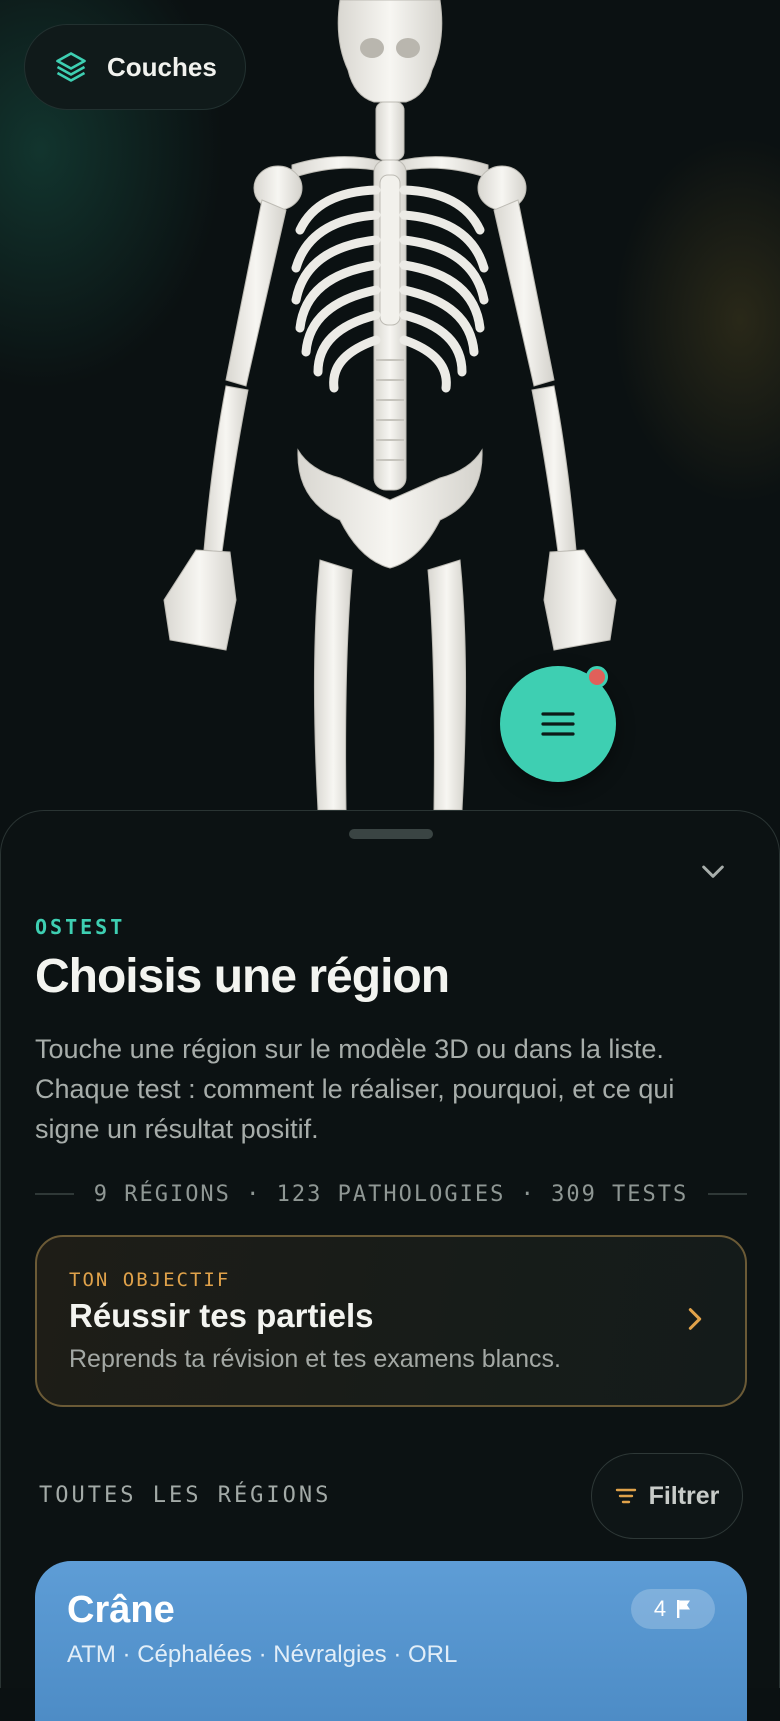 This screenshot has width=780, height=1721. Describe the element at coordinates (390, 51) in the screenshot. I see `skull-bone` at that location.